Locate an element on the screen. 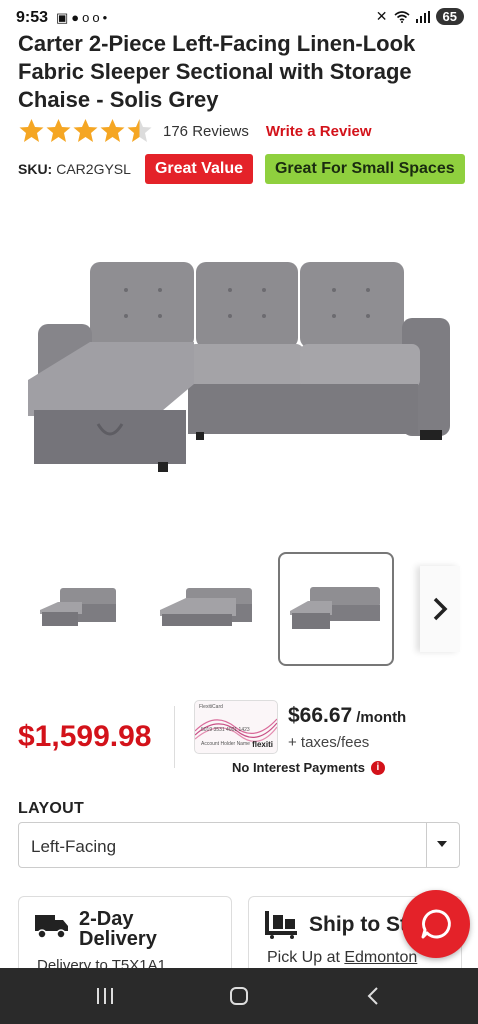  ship-subtitle-prefix: Pick Up at is located at coordinates (306, 957).